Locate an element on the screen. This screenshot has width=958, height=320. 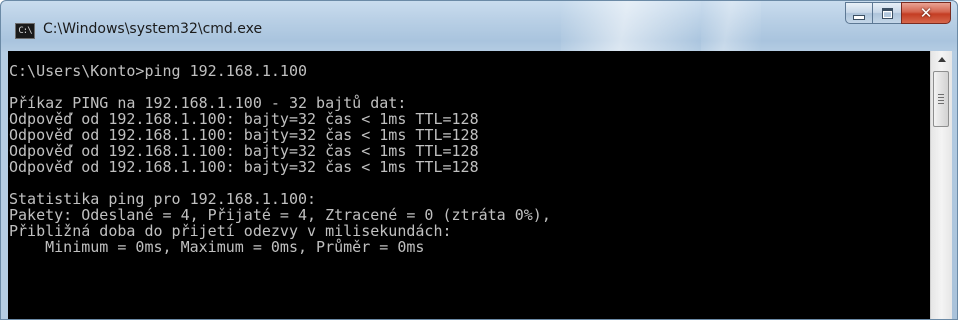
scroll-up-arrow-icon is located at coordinates (941, 59).